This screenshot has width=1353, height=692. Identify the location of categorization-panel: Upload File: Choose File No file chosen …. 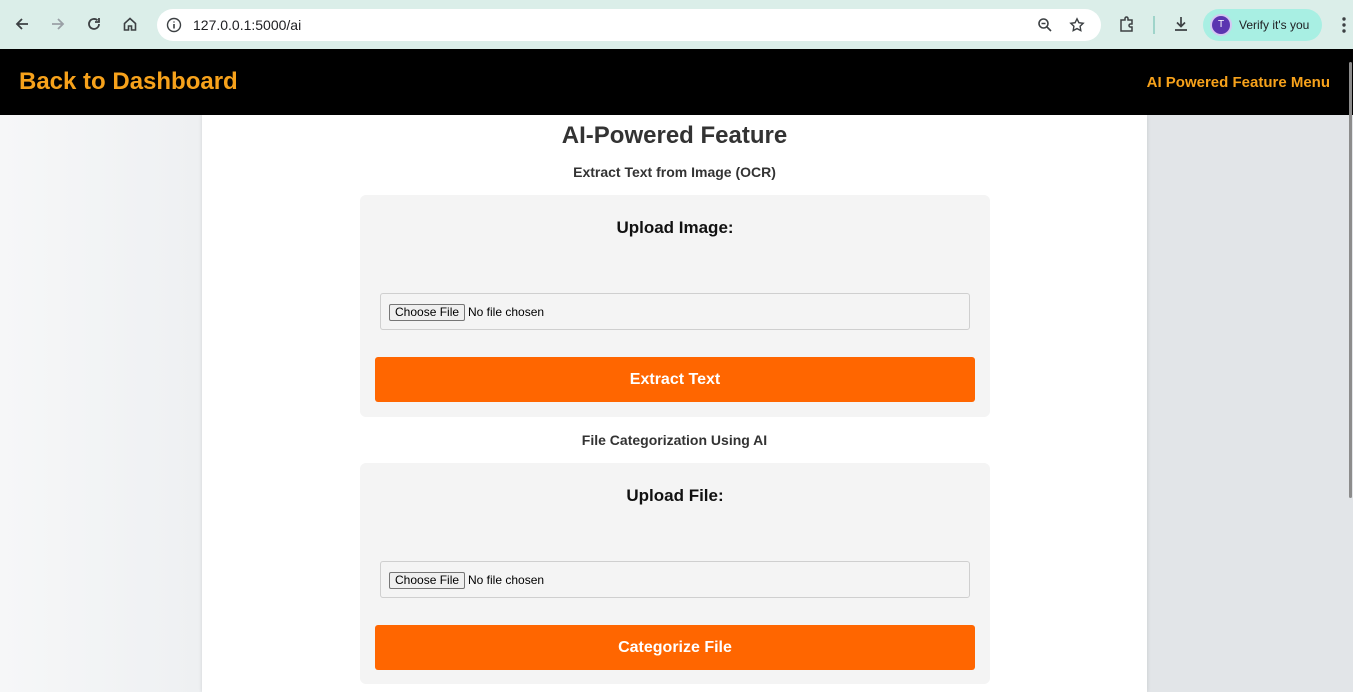
(675, 573).